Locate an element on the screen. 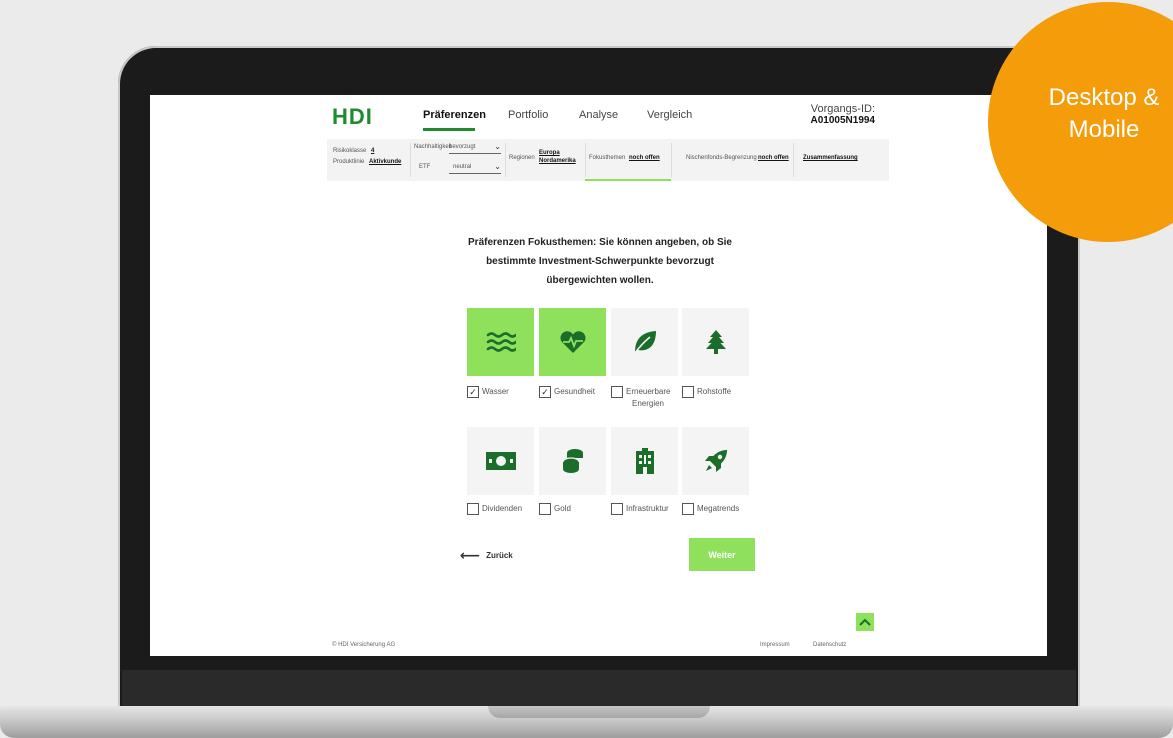 The height and width of the screenshot is (738, 1173). nav-praeferenzen: Präferenzen is located at coordinates (454, 115).